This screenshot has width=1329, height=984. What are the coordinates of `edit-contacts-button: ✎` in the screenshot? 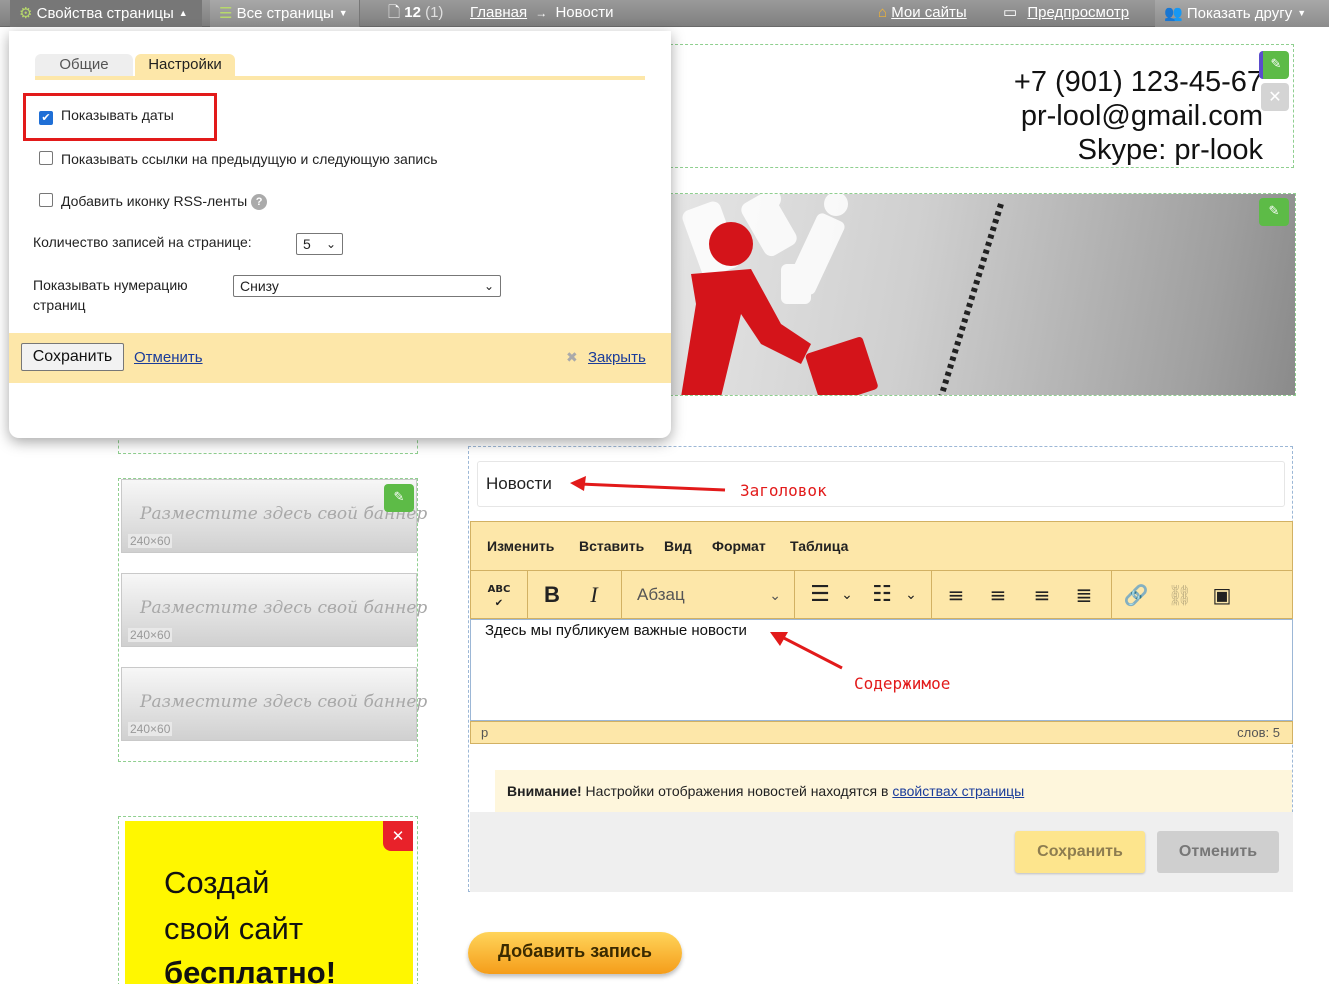 It's located at (1274, 65).